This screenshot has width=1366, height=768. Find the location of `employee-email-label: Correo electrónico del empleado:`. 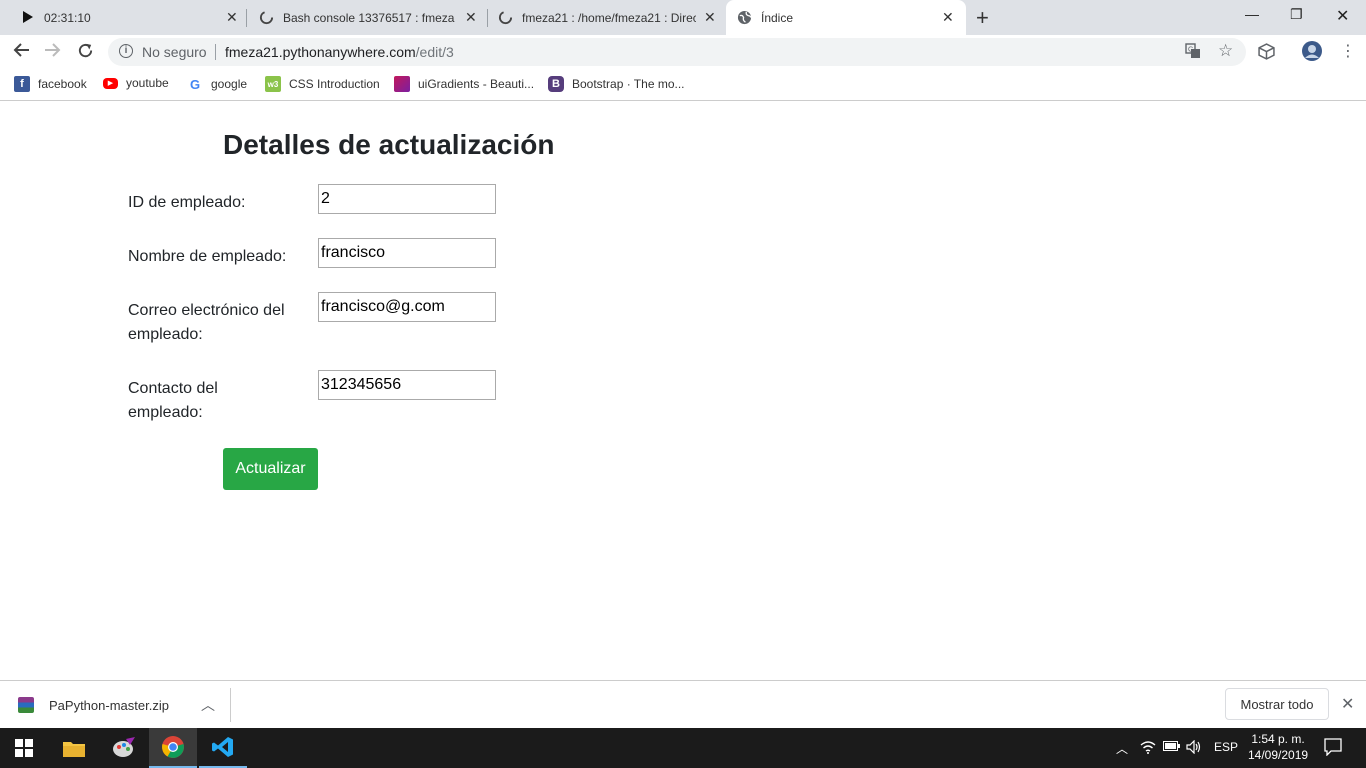

employee-email-label: Correo electrónico del empleado: is located at coordinates (206, 322).